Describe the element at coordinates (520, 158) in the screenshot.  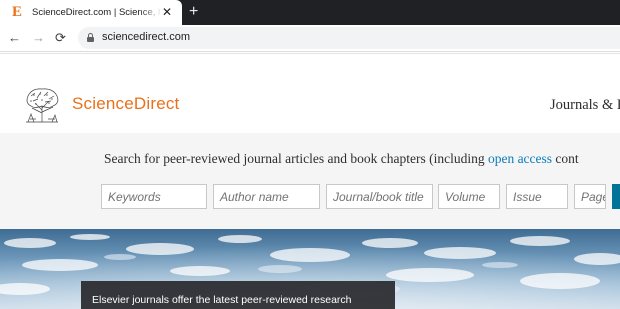
I see `open-access-link: open access` at that location.